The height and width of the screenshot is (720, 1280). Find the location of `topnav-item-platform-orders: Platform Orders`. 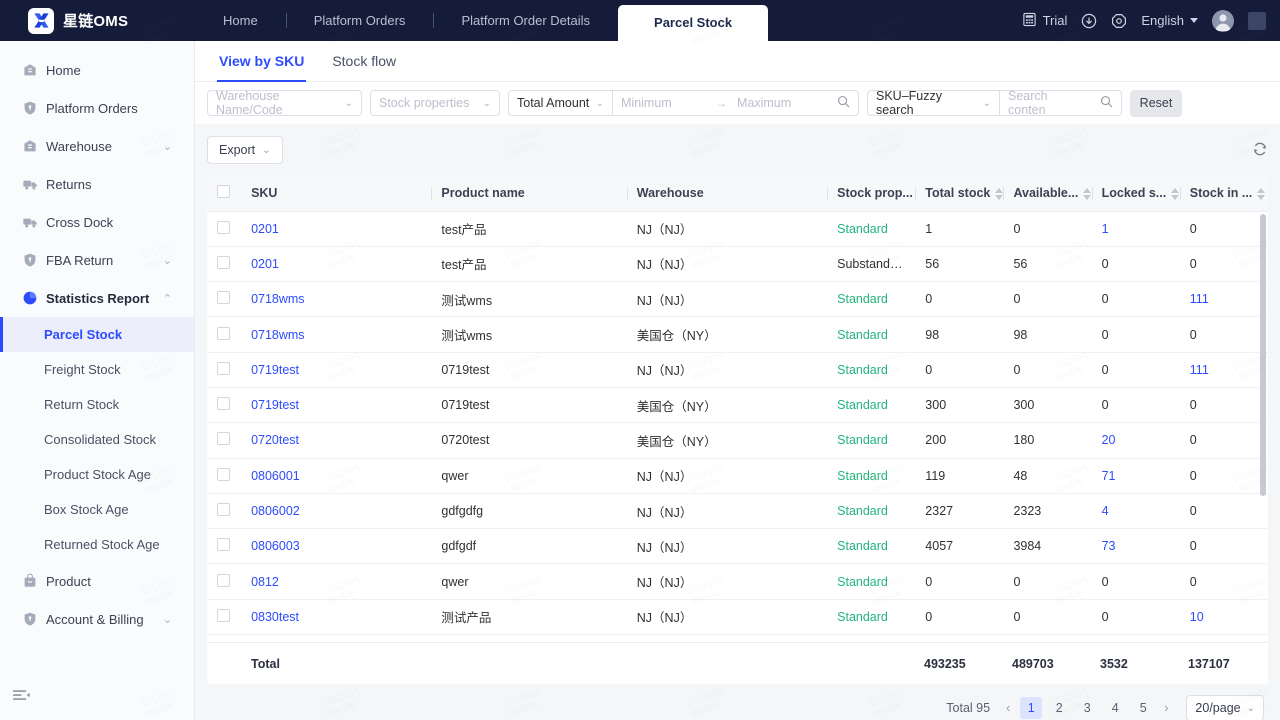

topnav-item-platform-orders: Platform Orders is located at coordinates (359, 20).